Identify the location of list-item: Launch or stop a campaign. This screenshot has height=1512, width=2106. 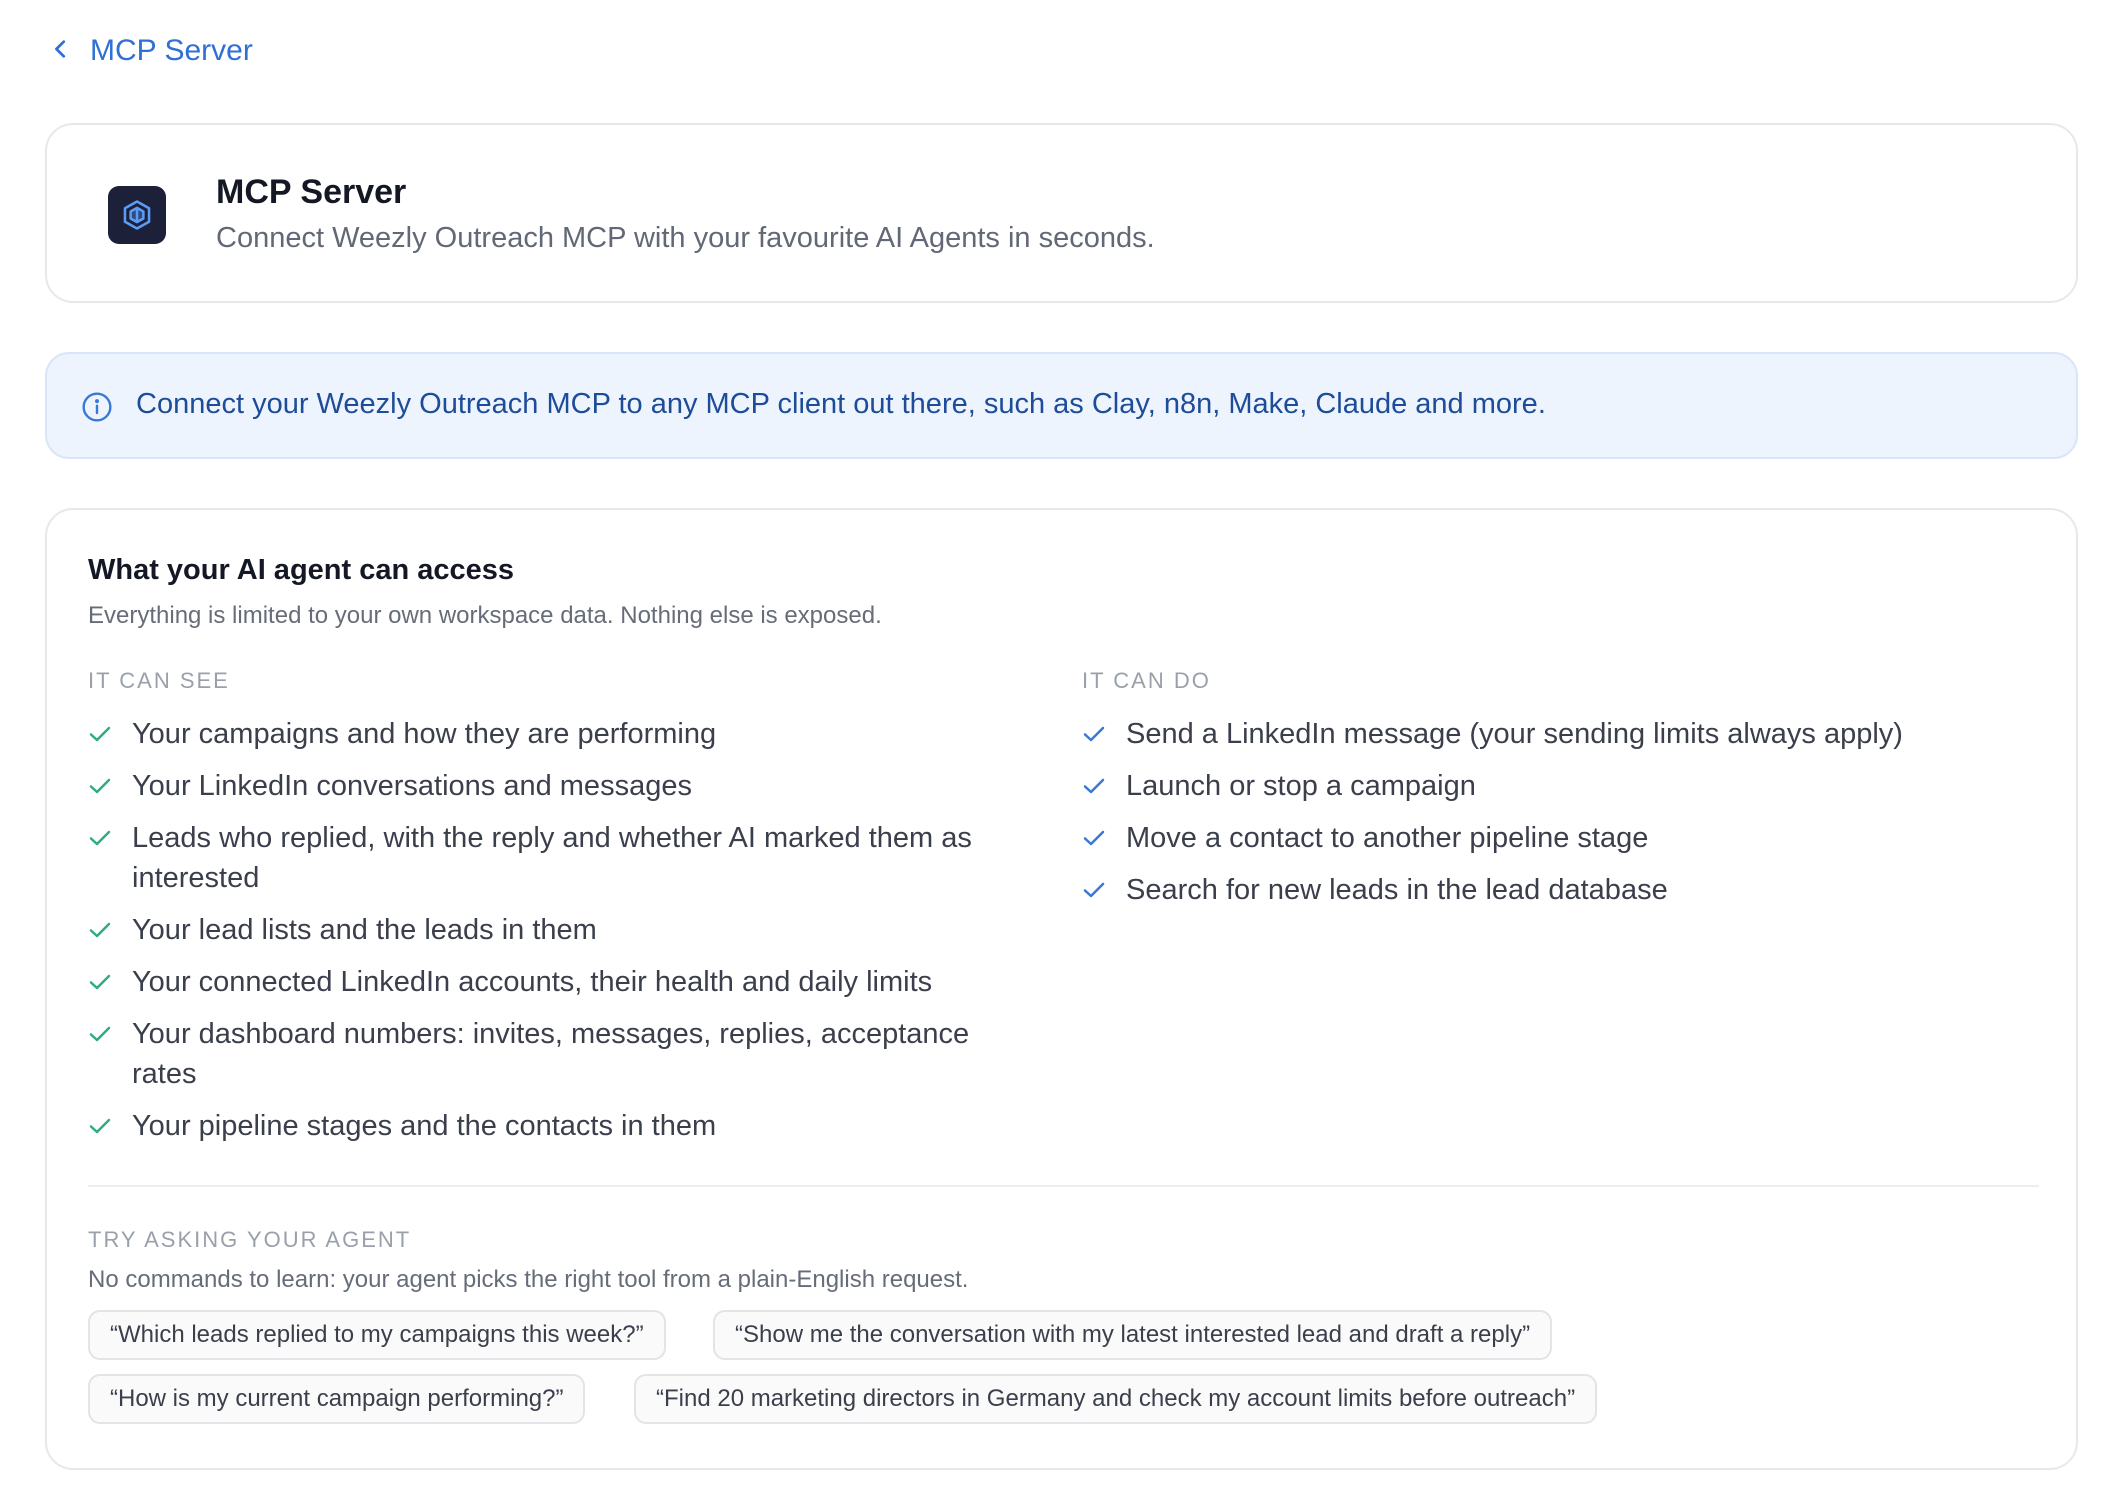
(1562, 786).